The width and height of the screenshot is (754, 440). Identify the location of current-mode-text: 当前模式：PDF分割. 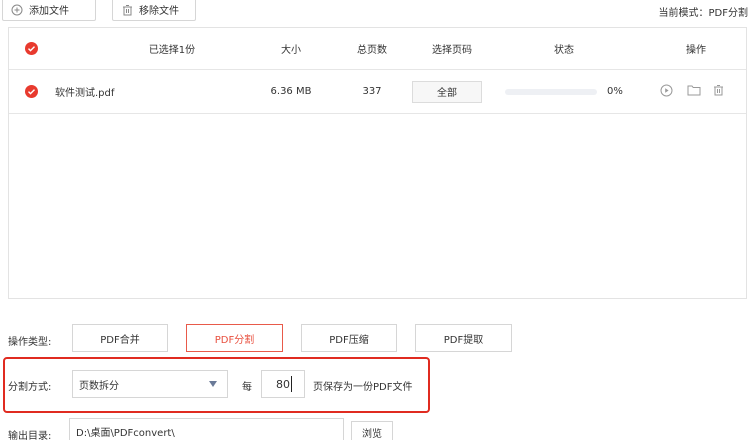
(703, 13).